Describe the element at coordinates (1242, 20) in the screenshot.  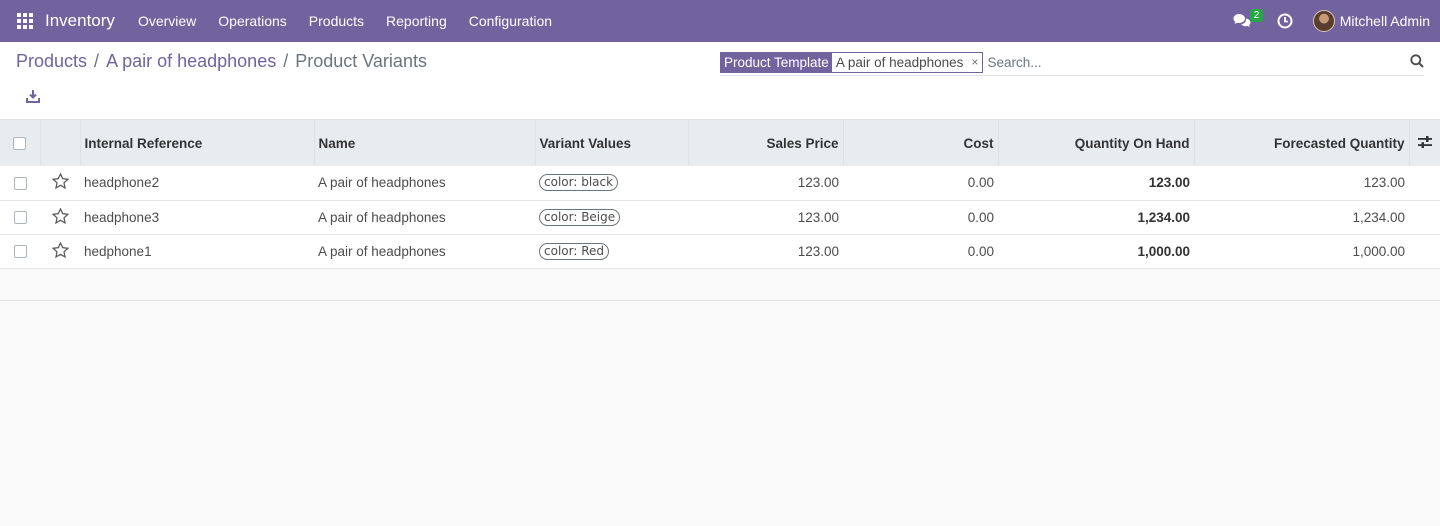
I see `chat-icon` at that location.